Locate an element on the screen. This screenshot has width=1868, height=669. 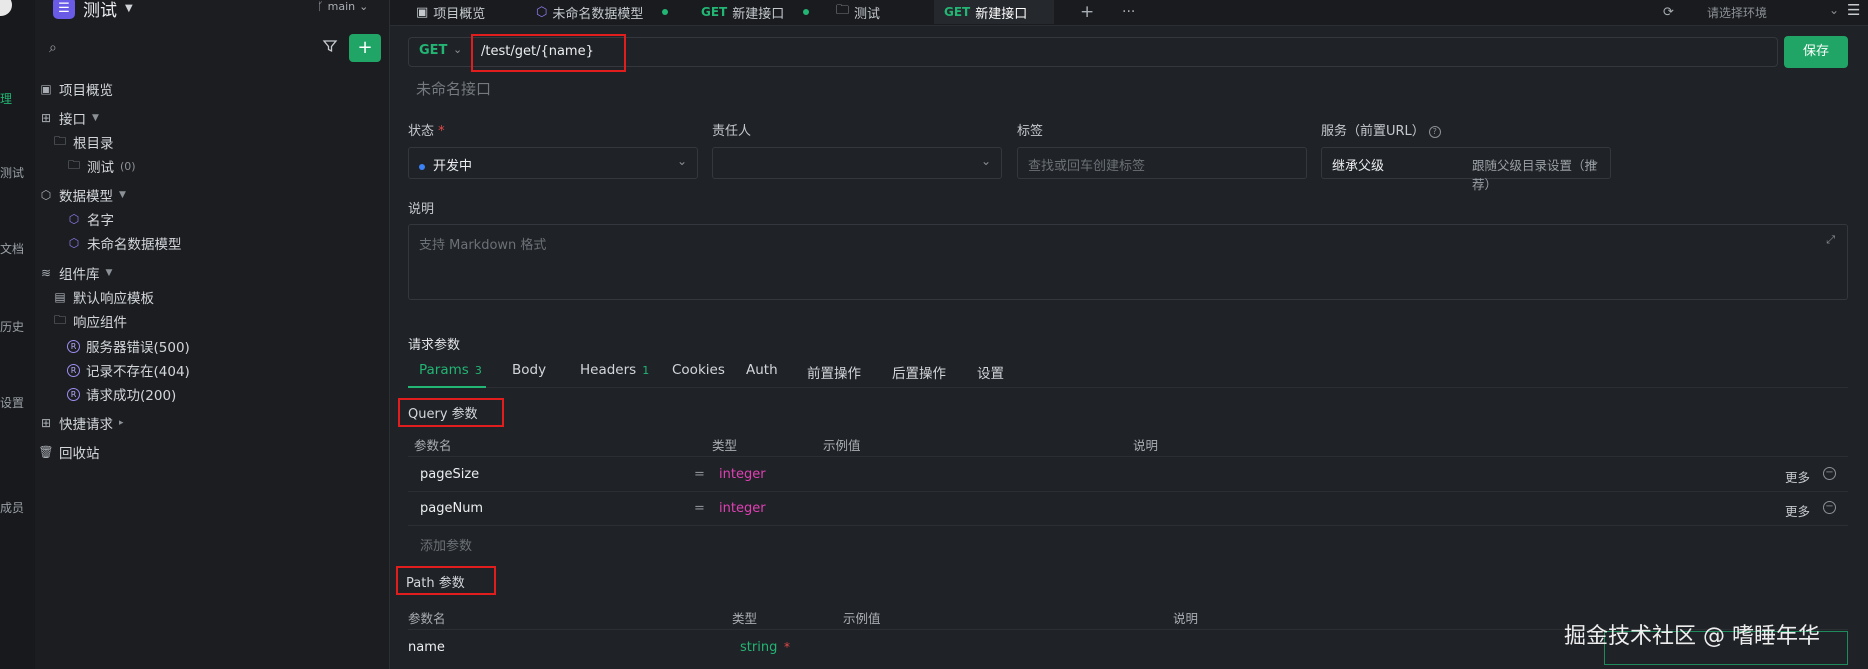
more-tabs-button: ··· is located at coordinates (1128, 12).